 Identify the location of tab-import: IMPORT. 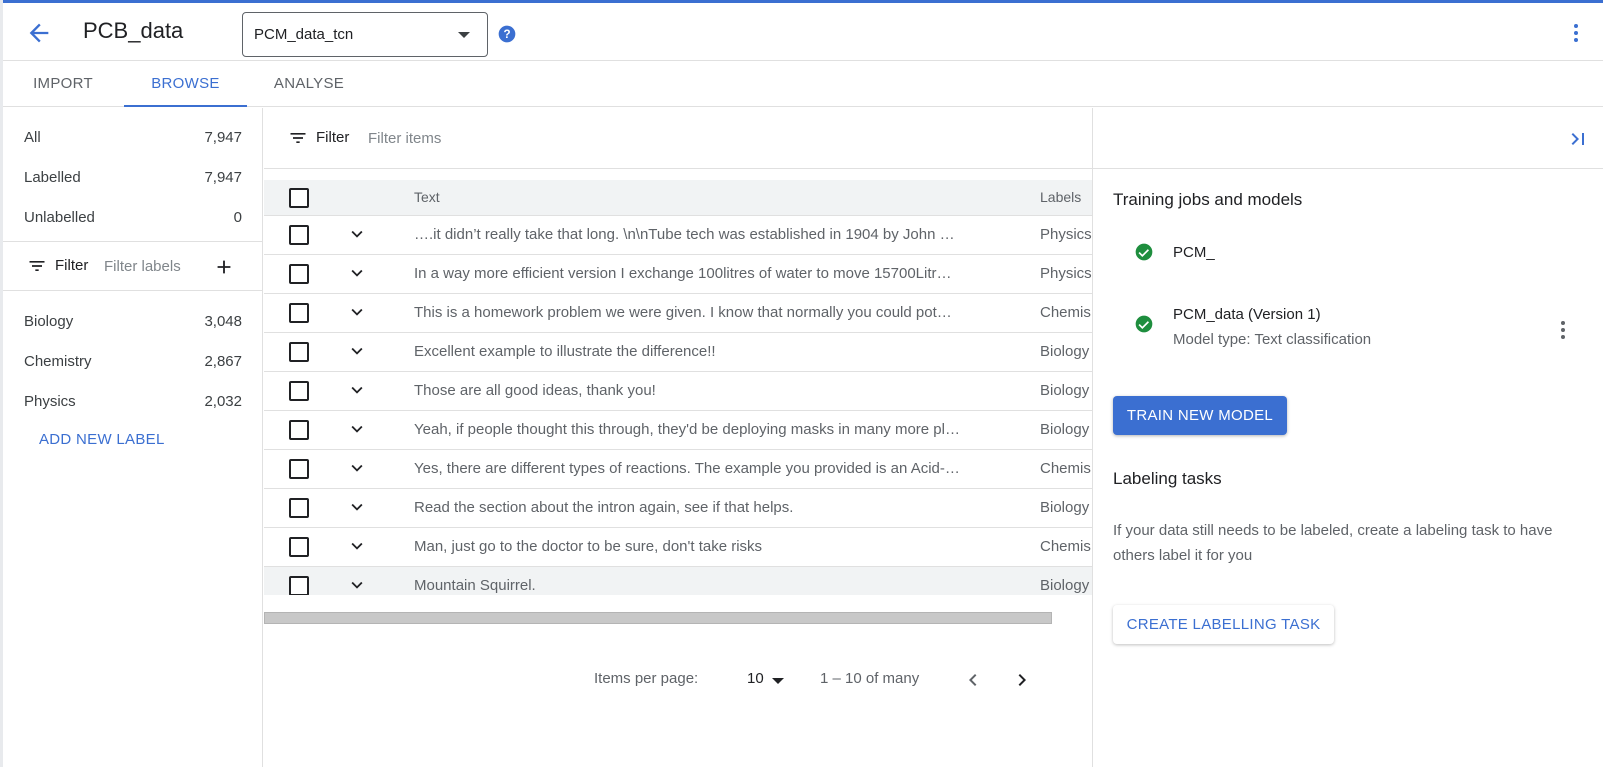
(63, 84).